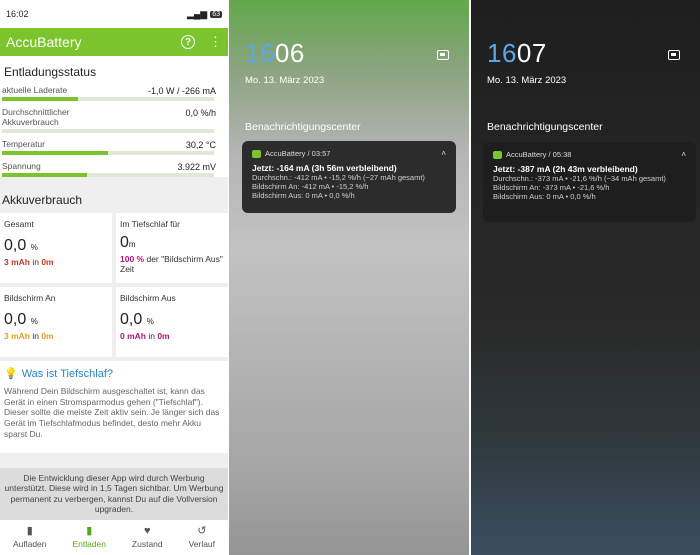  Describe the element at coordinates (114, 70) in the screenshot. I see `discharge-section-title: Entladungsstatus` at that location.